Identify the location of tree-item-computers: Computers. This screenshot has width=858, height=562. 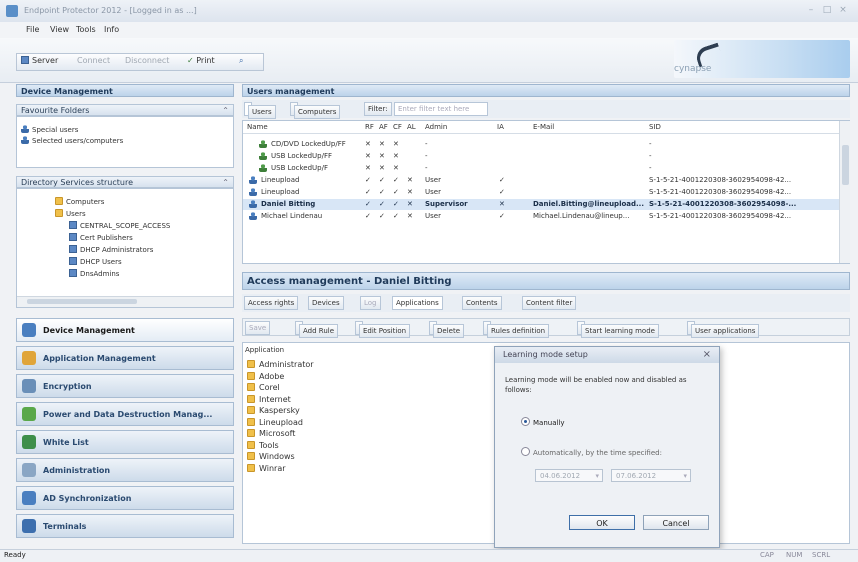
(79, 201).